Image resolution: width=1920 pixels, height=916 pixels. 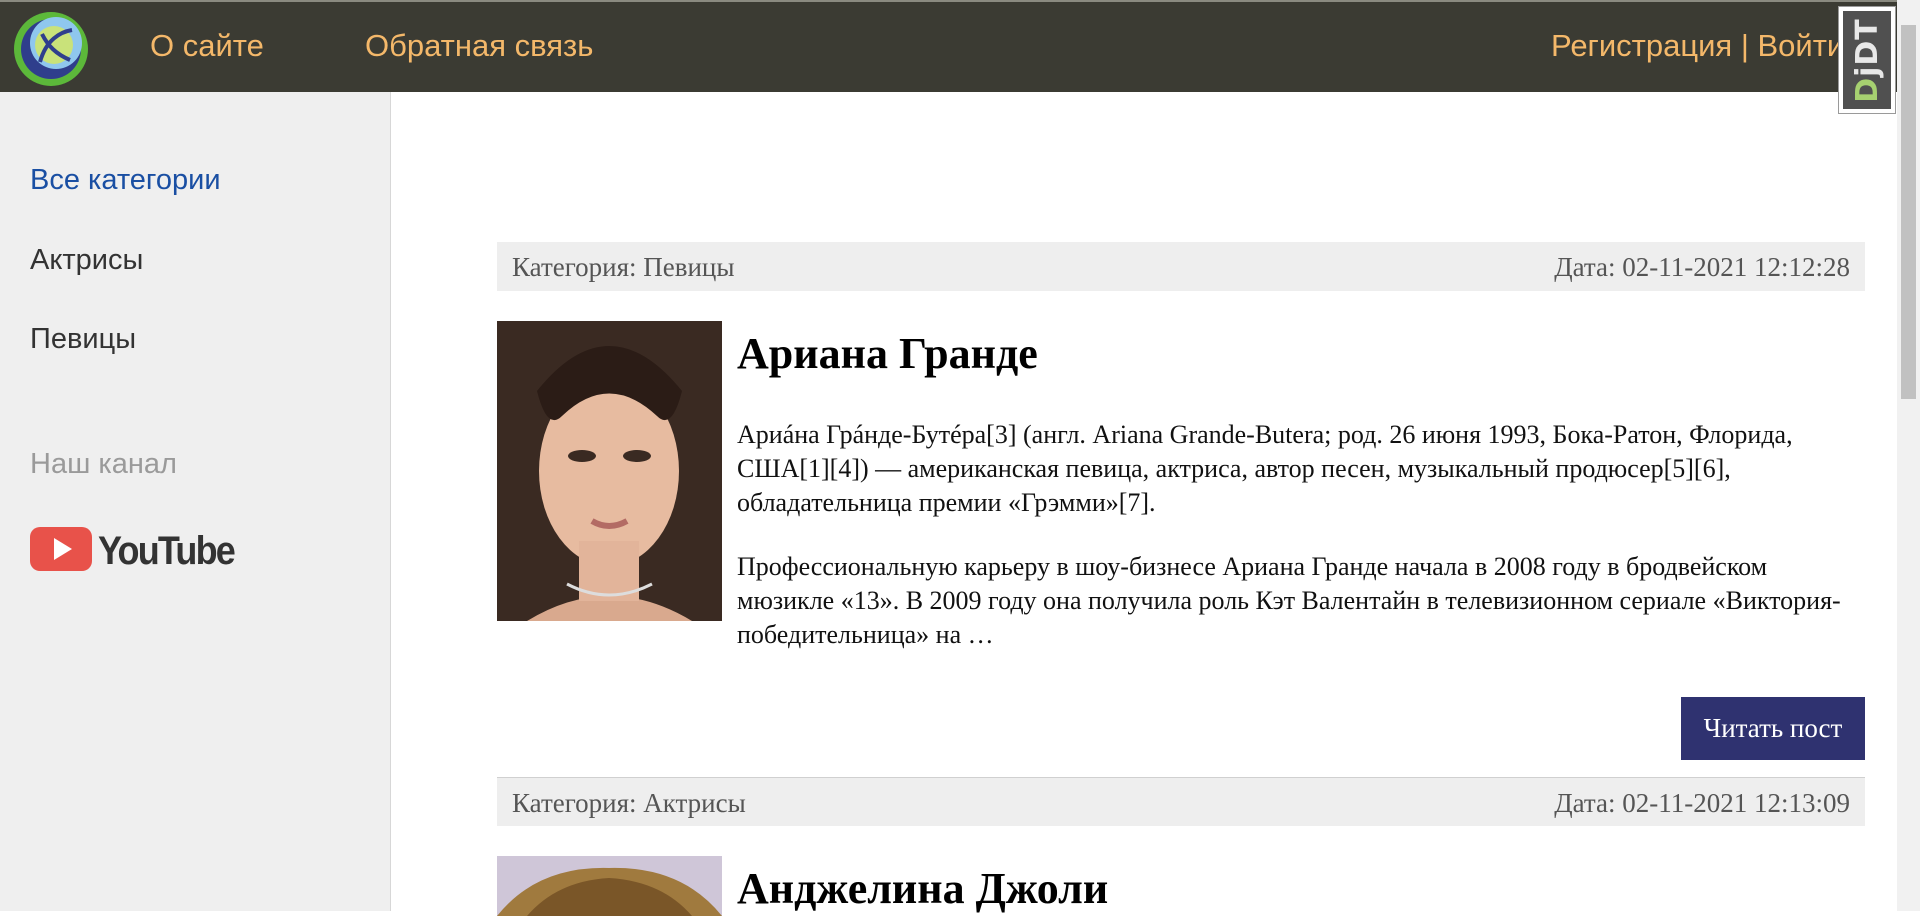 What do you see at coordinates (125, 180) in the screenshot?
I see `sidebar-item-all-categories: Все категории` at bounding box center [125, 180].